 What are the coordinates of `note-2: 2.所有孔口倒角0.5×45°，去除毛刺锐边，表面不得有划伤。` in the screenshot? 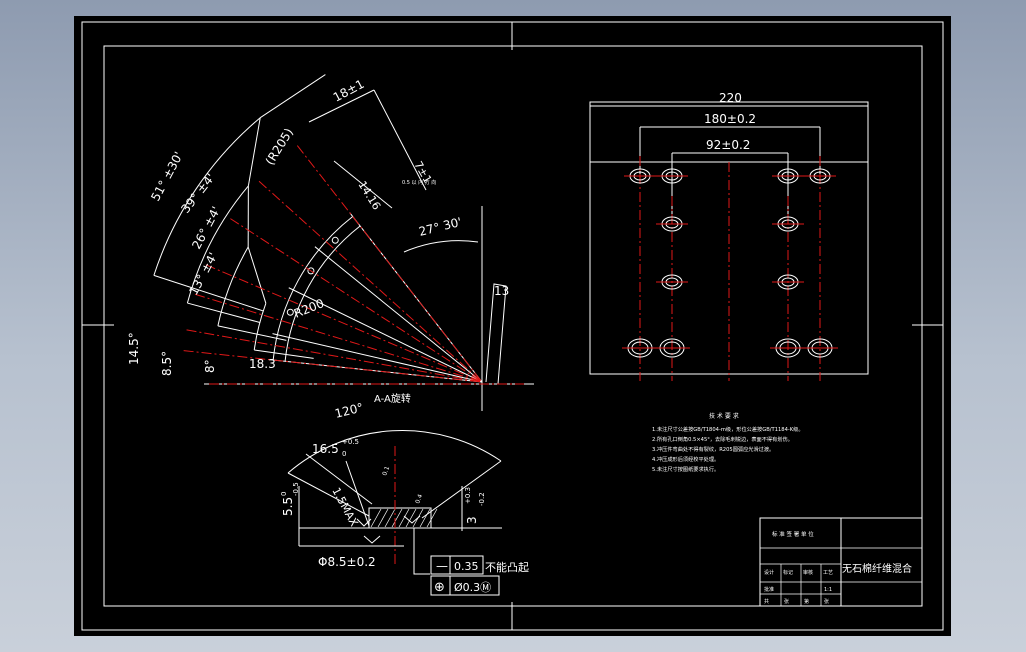 It's located at (722, 439).